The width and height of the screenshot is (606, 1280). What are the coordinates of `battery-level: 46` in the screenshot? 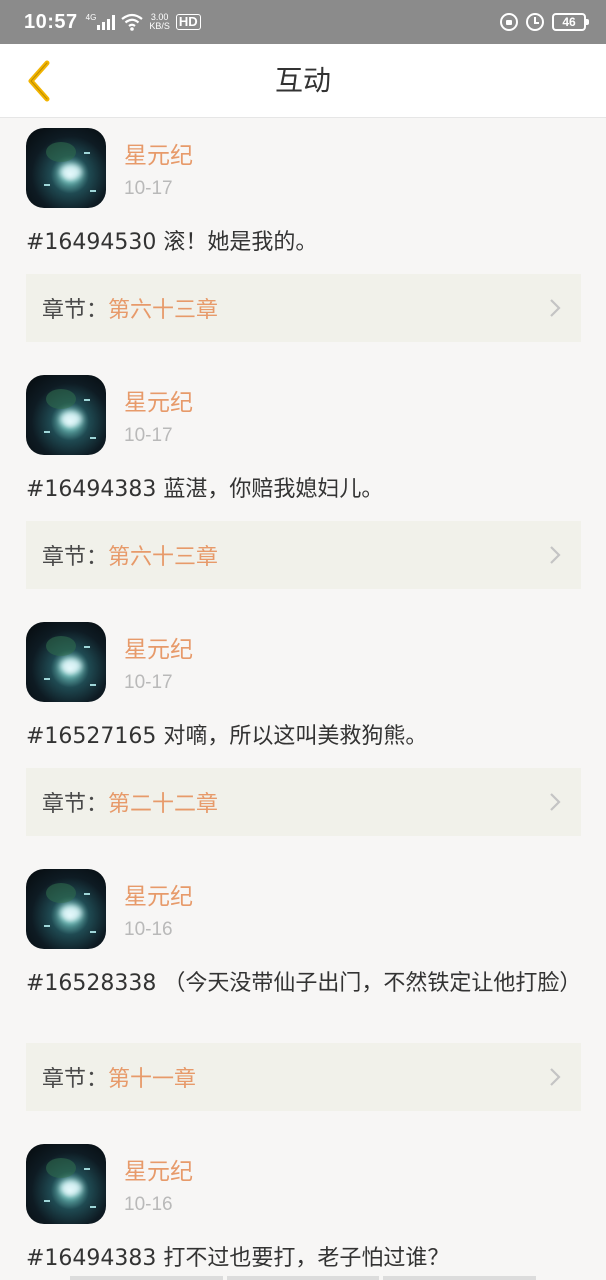 It's located at (569, 22).